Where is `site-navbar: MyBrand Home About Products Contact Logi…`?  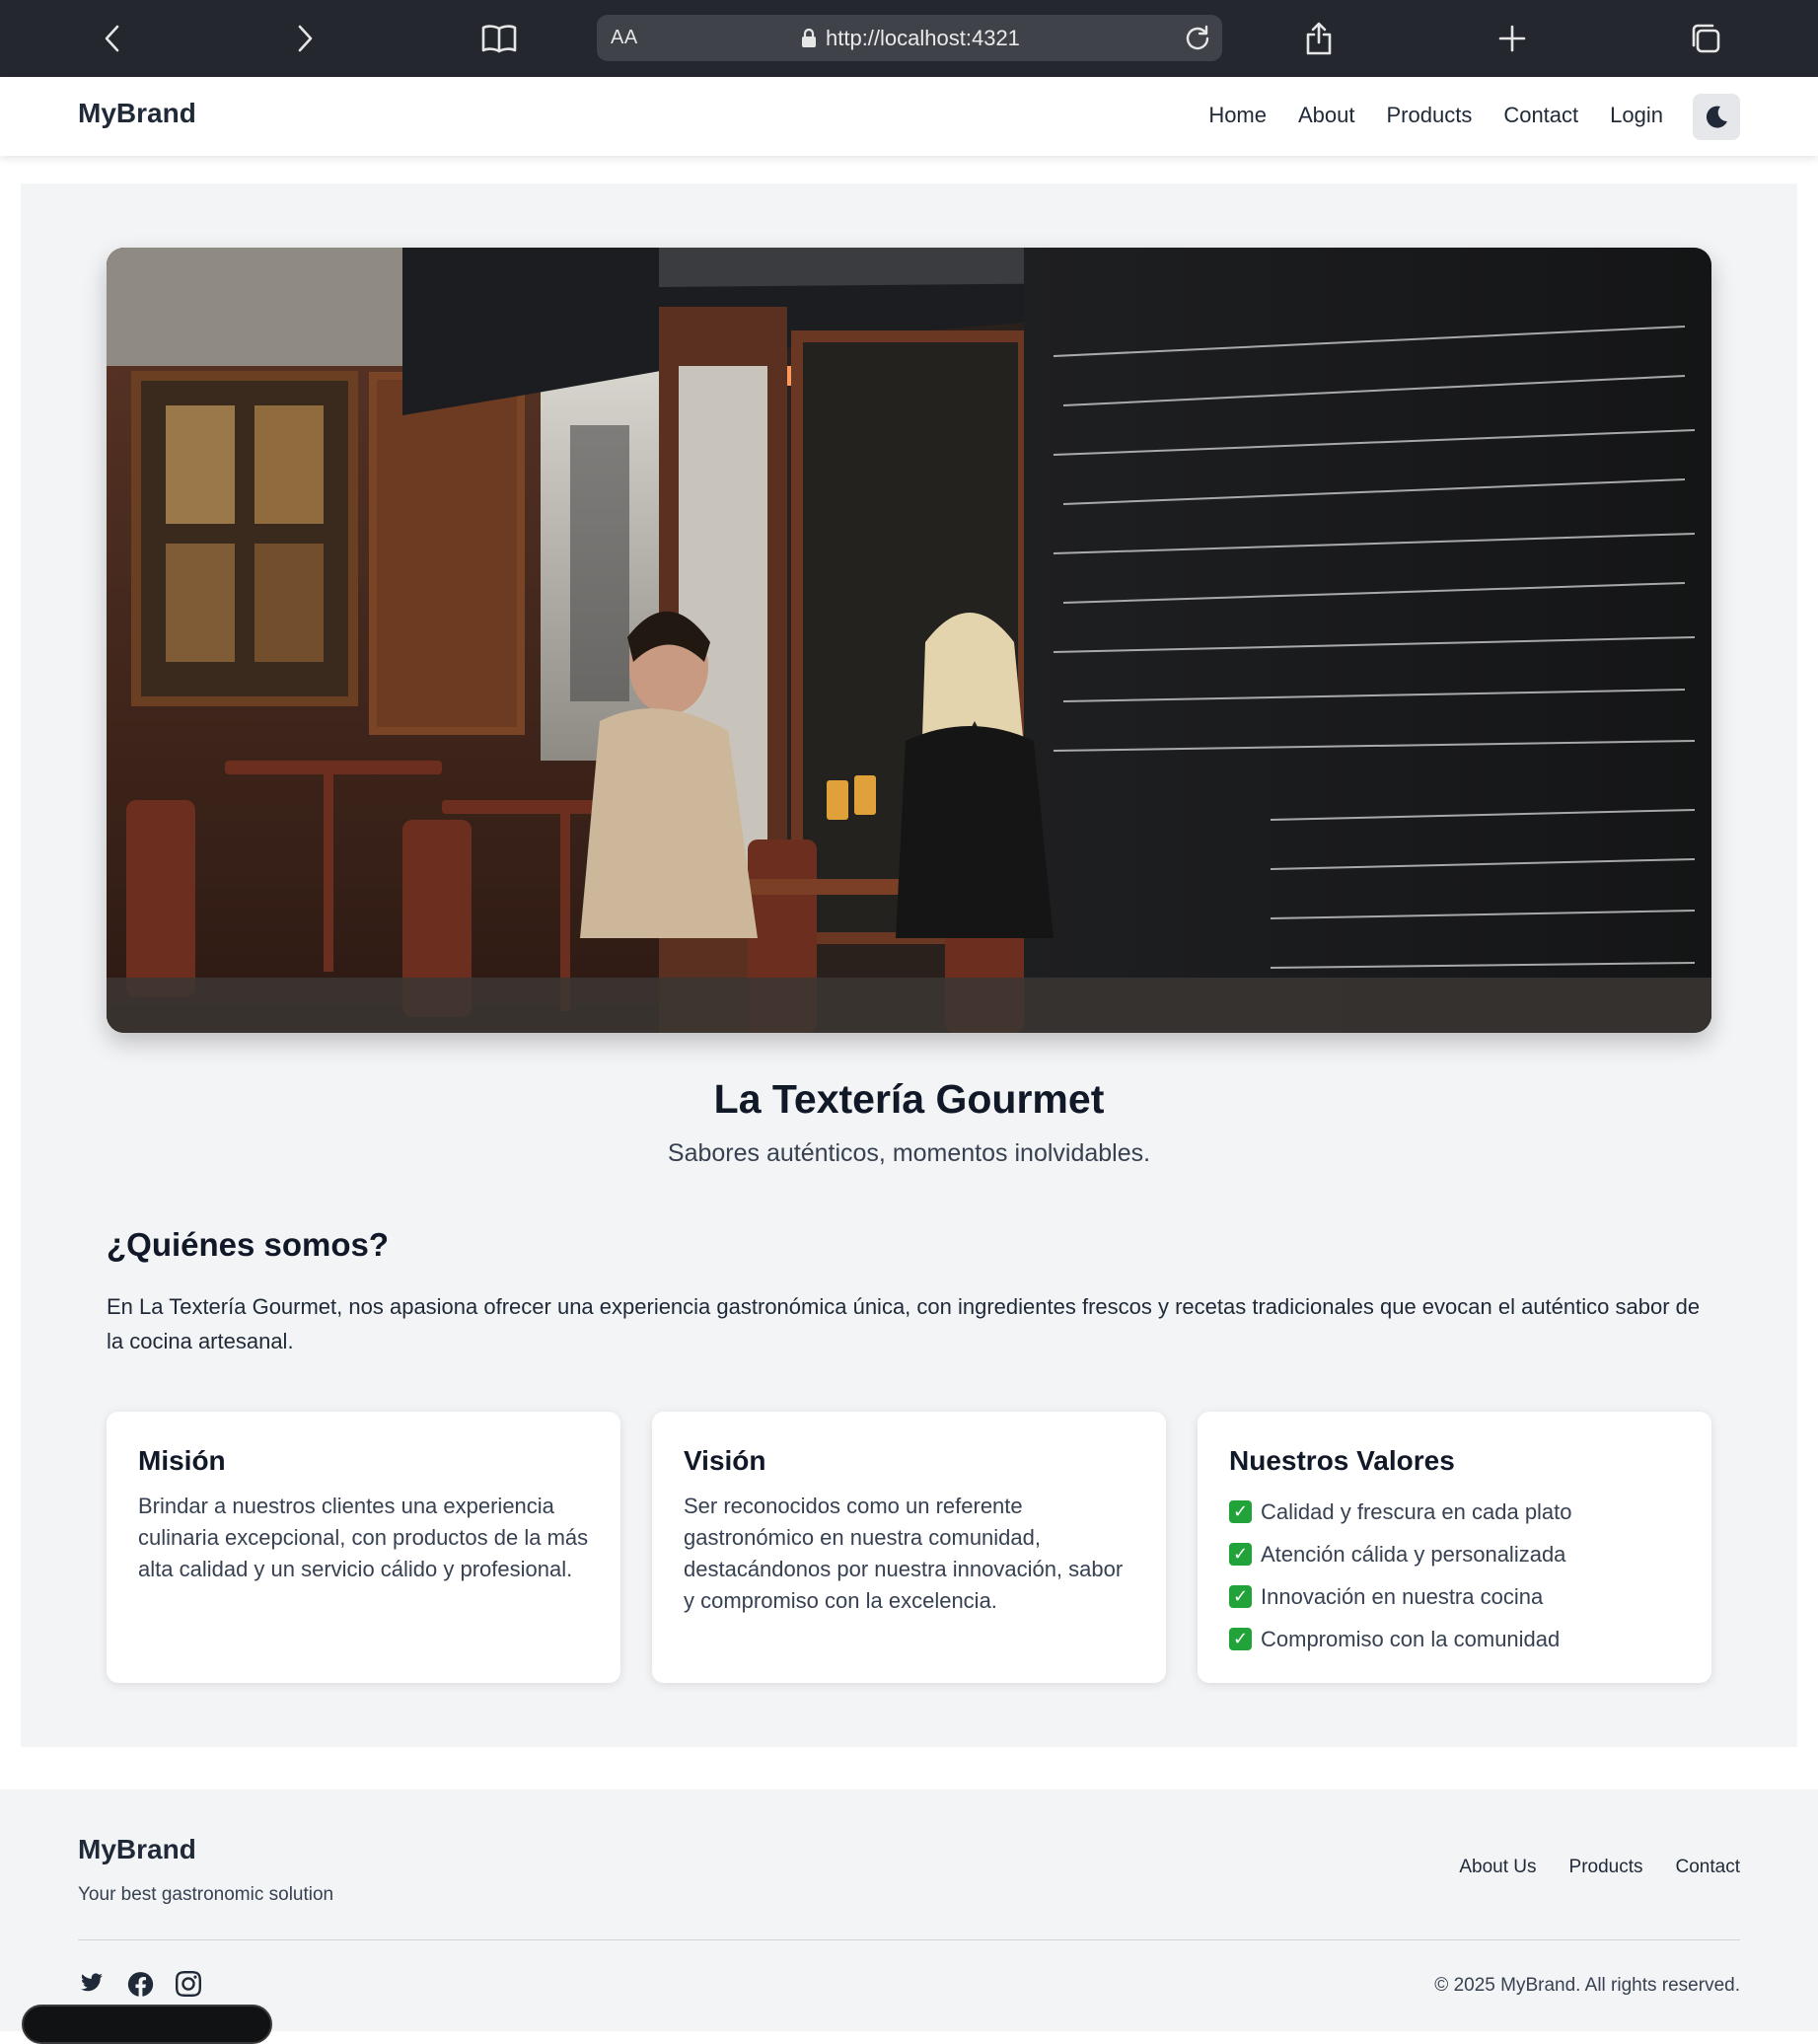
site-navbar: MyBrand Home About Products Contact Logi… is located at coordinates (909, 117).